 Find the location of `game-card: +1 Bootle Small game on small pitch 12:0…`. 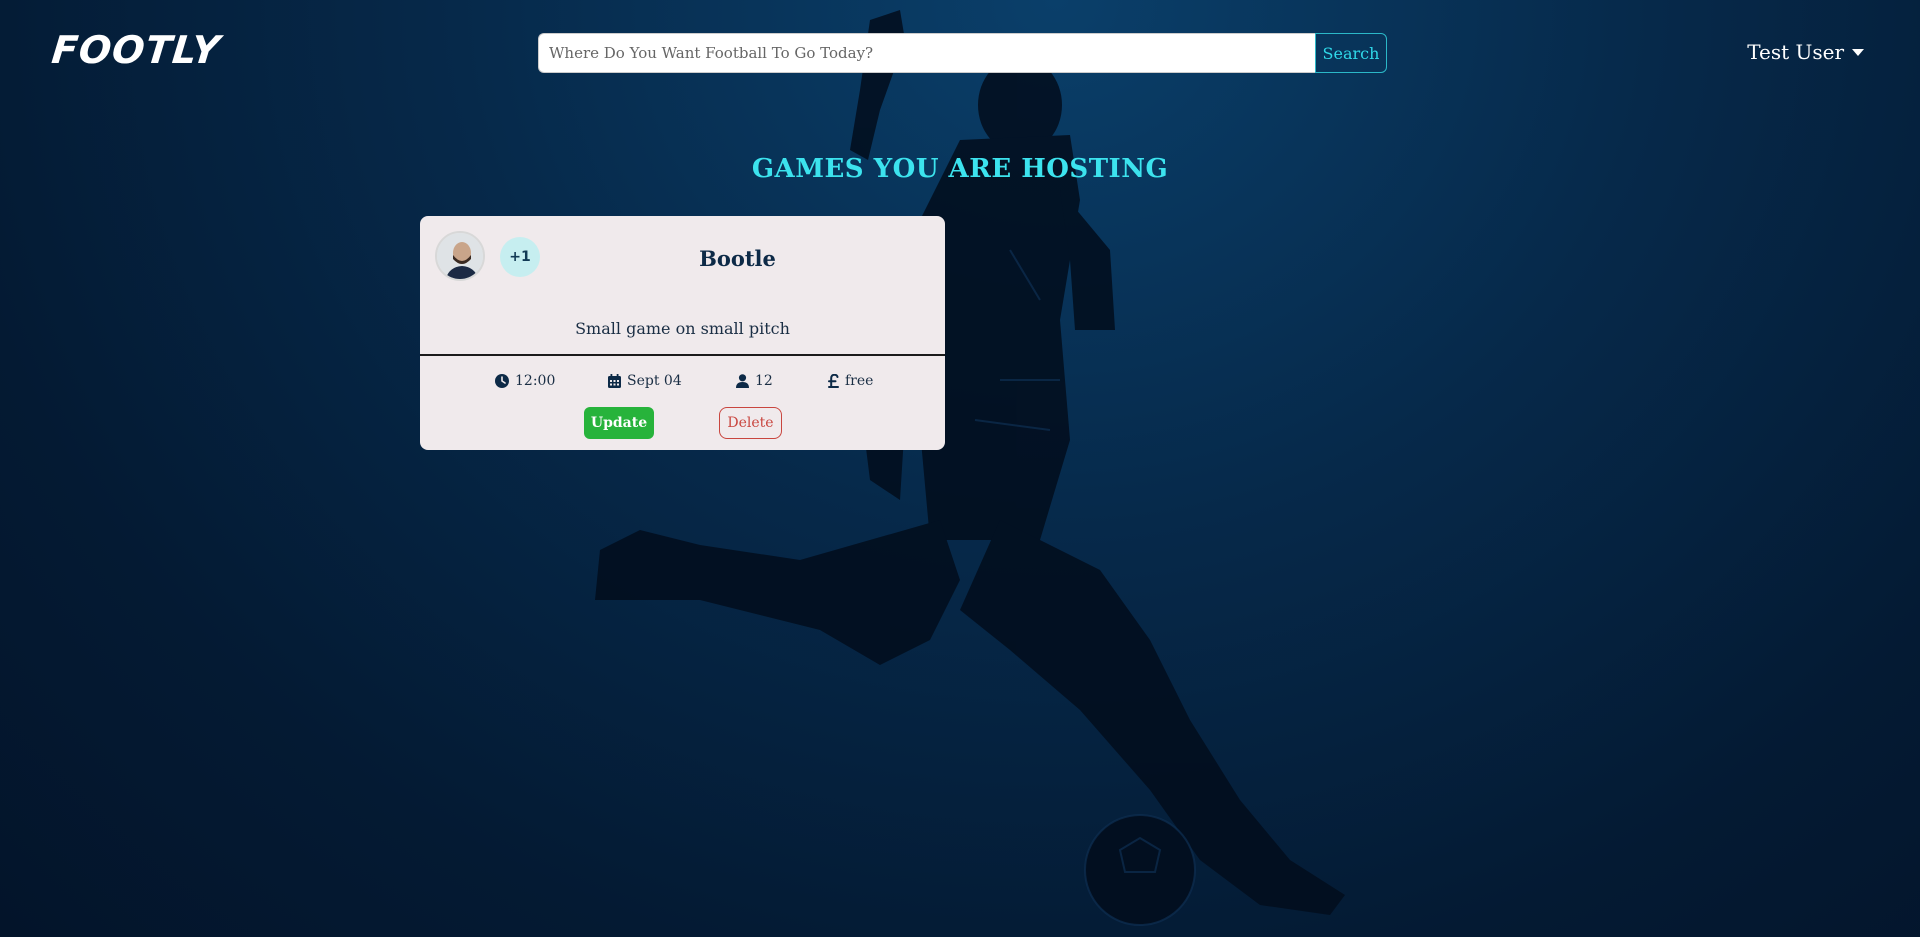

game-card: +1 Bootle Small game on small pitch 12:0… is located at coordinates (682, 333).